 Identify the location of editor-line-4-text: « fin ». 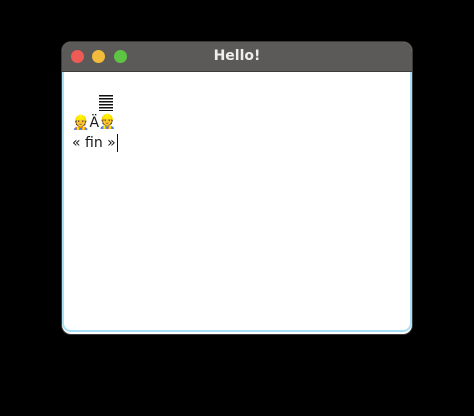
(94, 143).